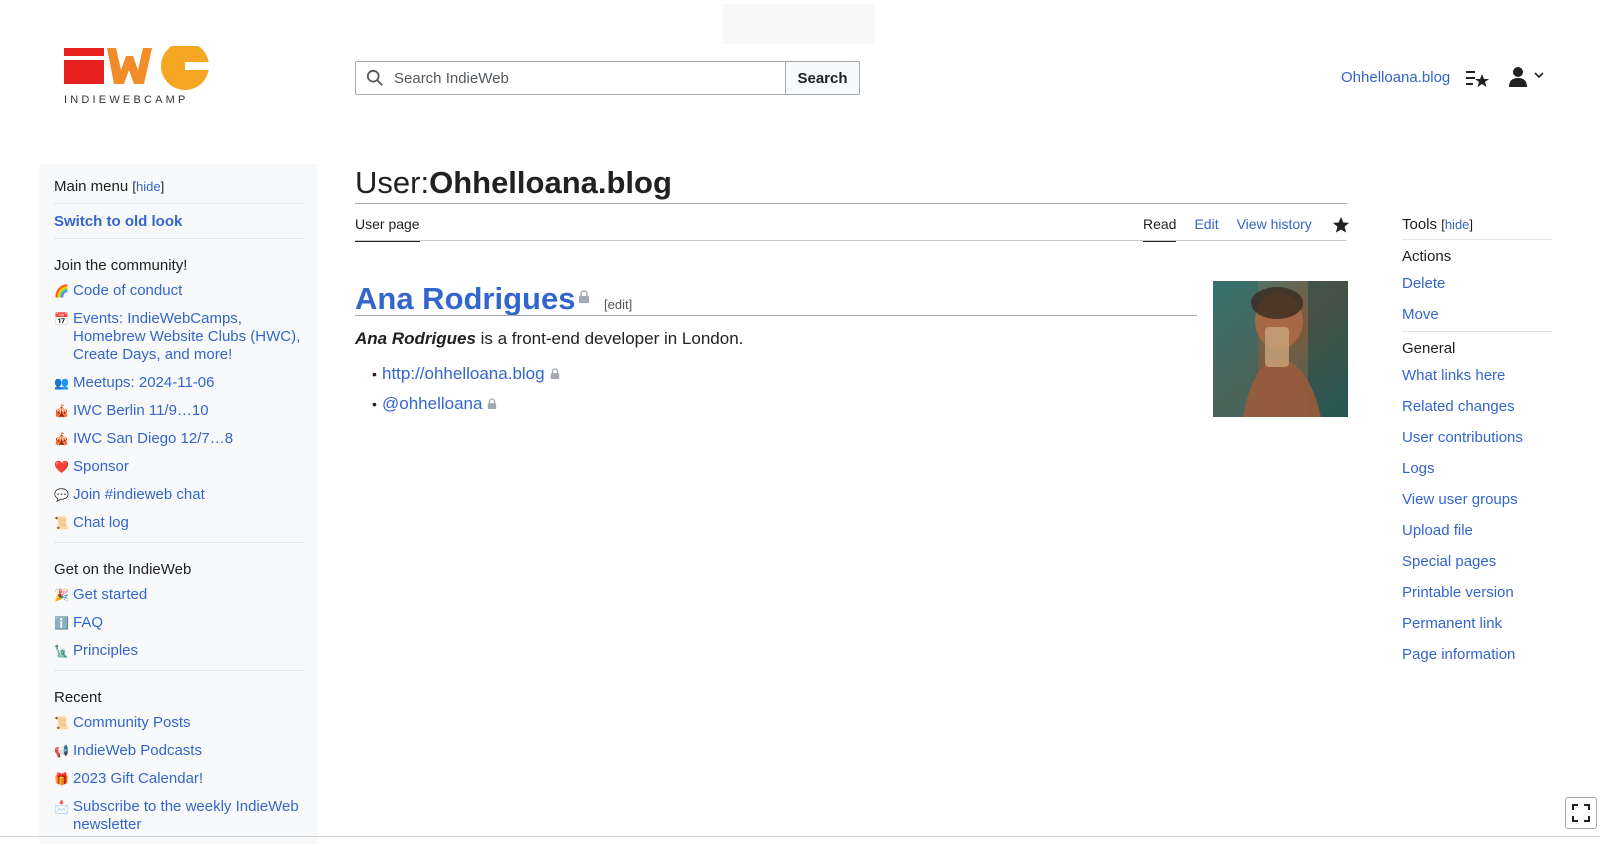  What do you see at coordinates (179, 623) in the screenshot?
I see `sidebar-item: ℹ️ FAQ` at bounding box center [179, 623].